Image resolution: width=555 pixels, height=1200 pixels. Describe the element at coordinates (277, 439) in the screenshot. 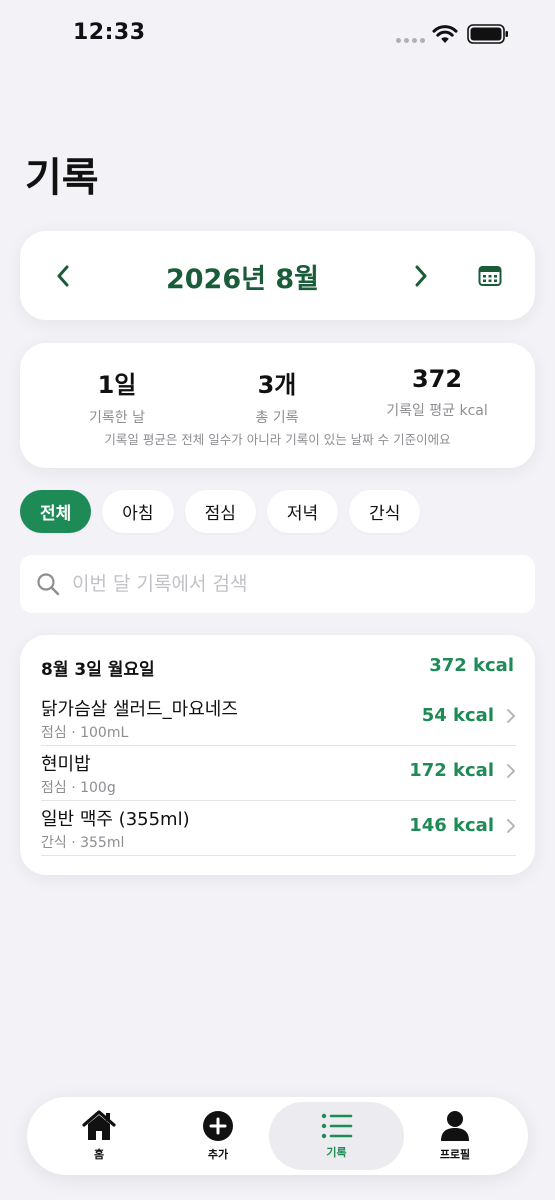

I see `stats-note: 기록일 평균은 전체 일수가 아니라 기록이 있는 날짜 수 기준이에요` at that location.